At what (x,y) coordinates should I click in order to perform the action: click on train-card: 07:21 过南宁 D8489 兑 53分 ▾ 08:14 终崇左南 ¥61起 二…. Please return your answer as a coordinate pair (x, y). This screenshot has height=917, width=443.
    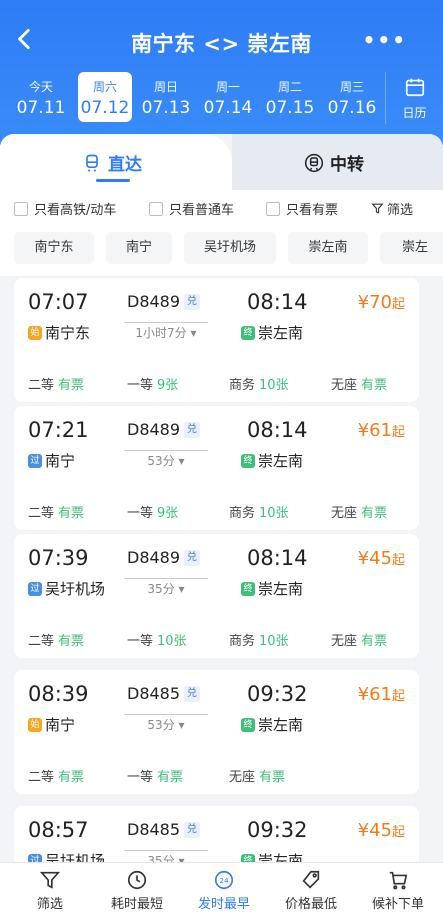
    Looking at the image, I should click on (216, 468).